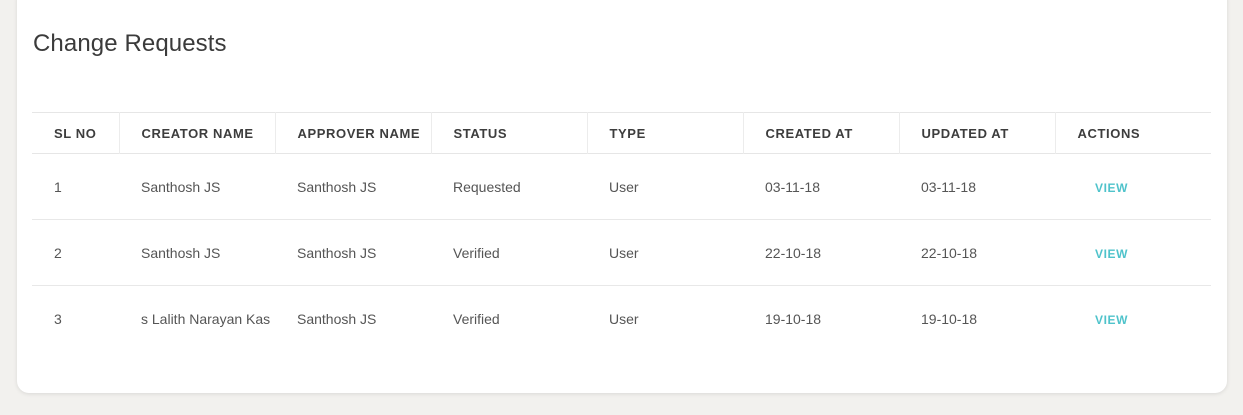 This screenshot has width=1243, height=415. Describe the element at coordinates (949, 252) in the screenshot. I see `cell-updated-at: 22-10-18` at that location.